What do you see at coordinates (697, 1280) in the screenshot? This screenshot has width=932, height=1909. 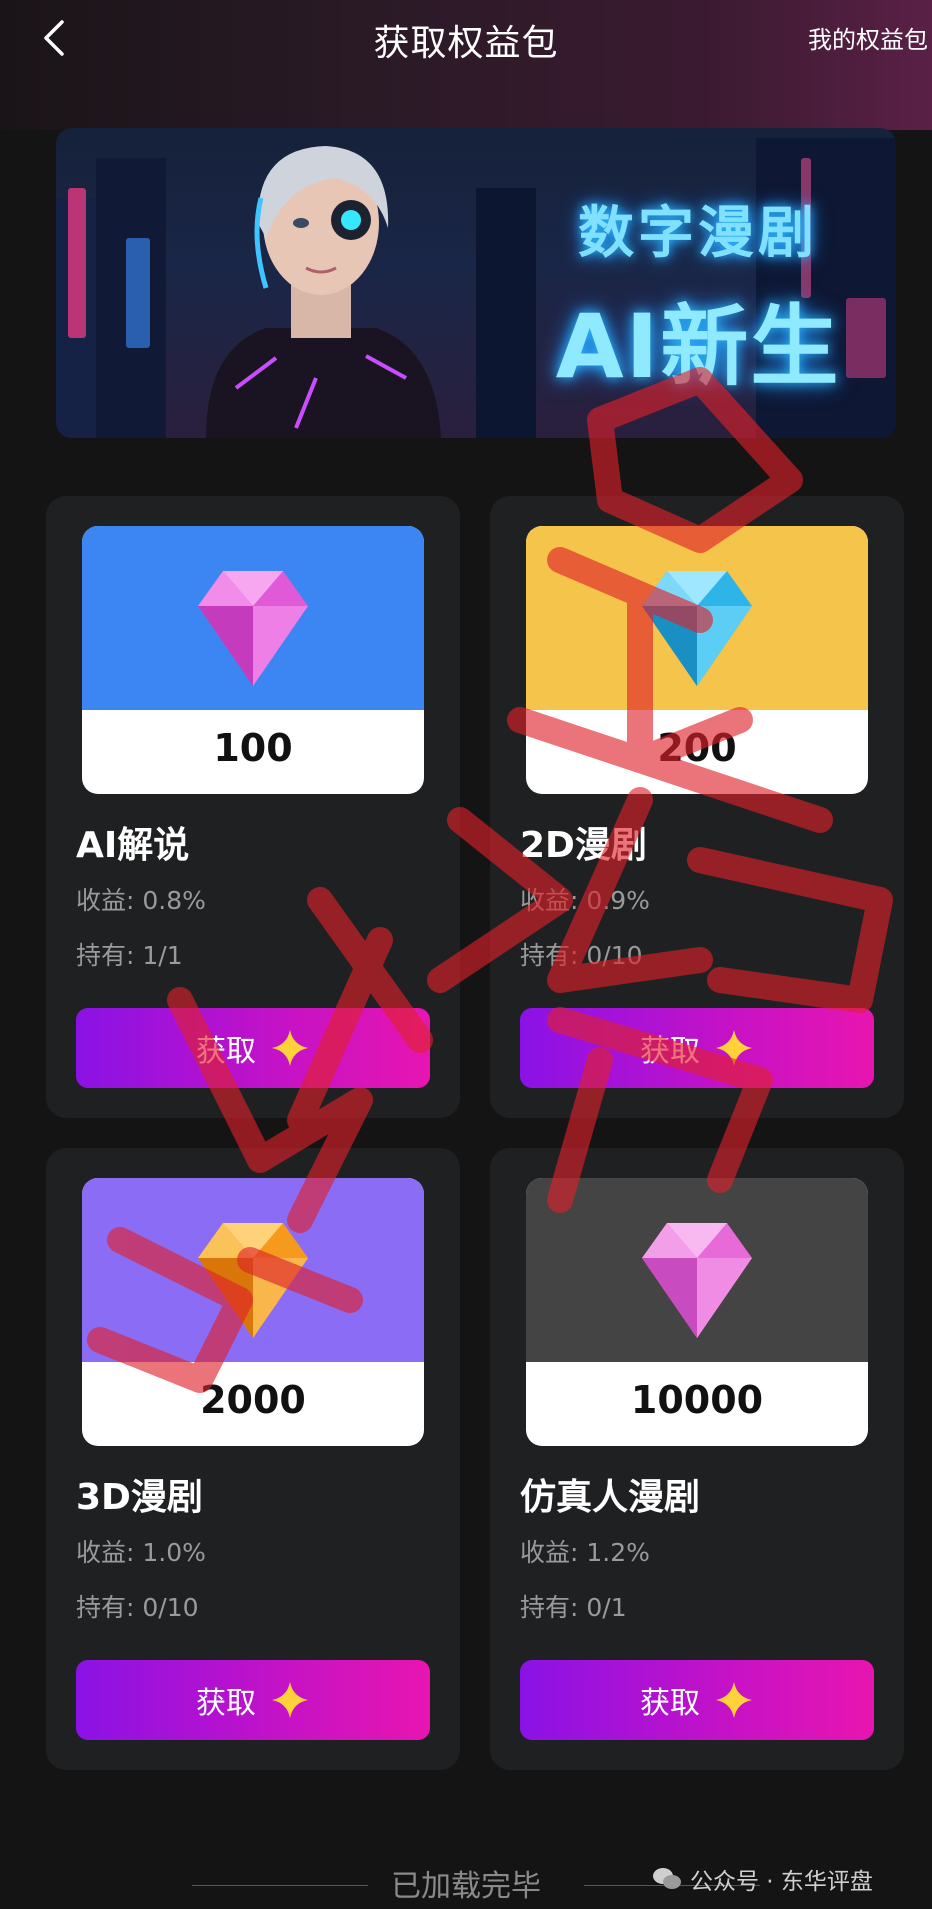 I see `diamond-magenta-icon` at bounding box center [697, 1280].